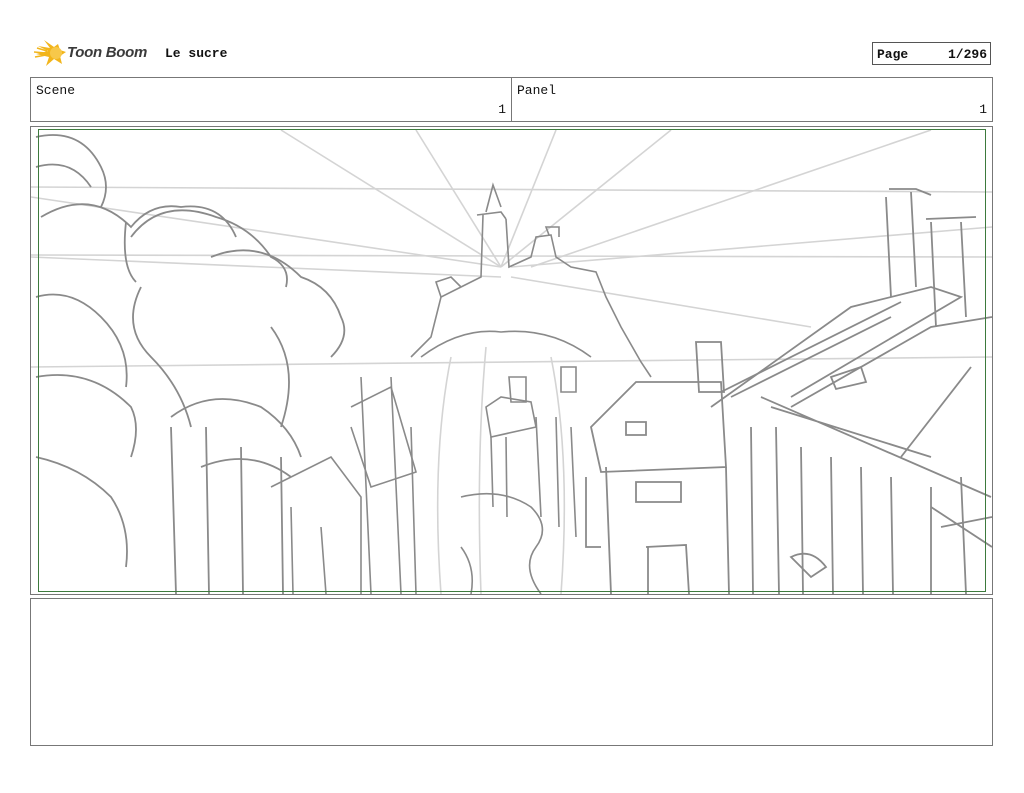 The width and height of the screenshot is (1024, 793). I want to click on scene-number: 1, so click(502, 109).